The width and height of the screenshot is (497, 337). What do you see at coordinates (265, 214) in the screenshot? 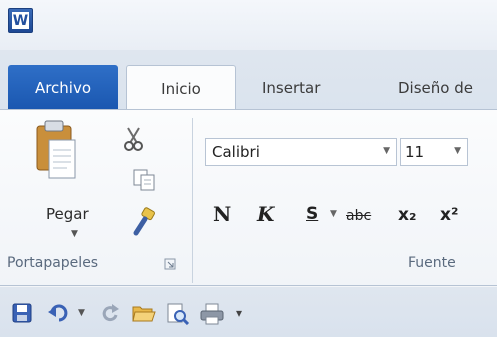
I see `italic-button: K` at bounding box center [265, 214].